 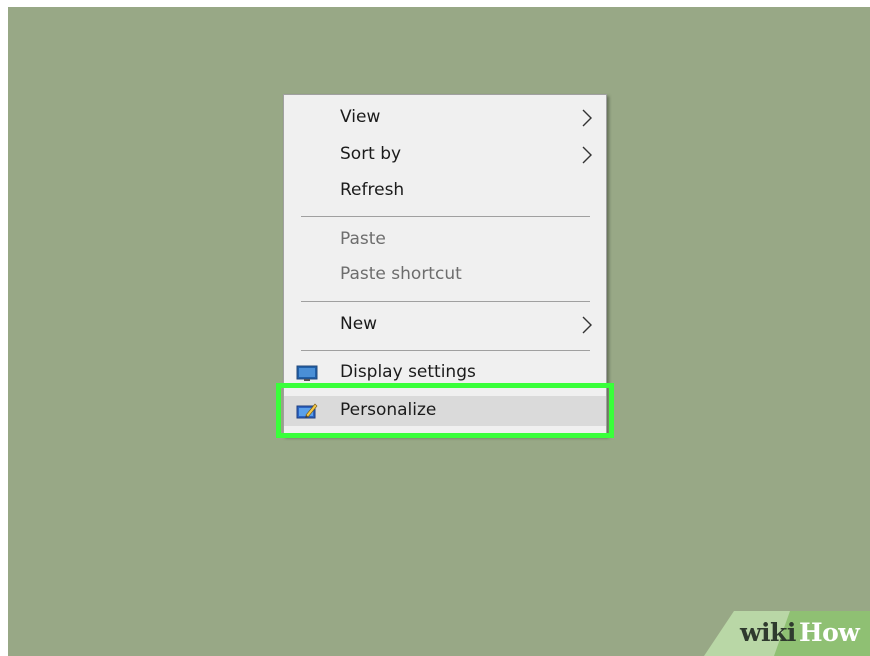 I want to click on menu-item-label: Sort by, so click(x=371, y=154).